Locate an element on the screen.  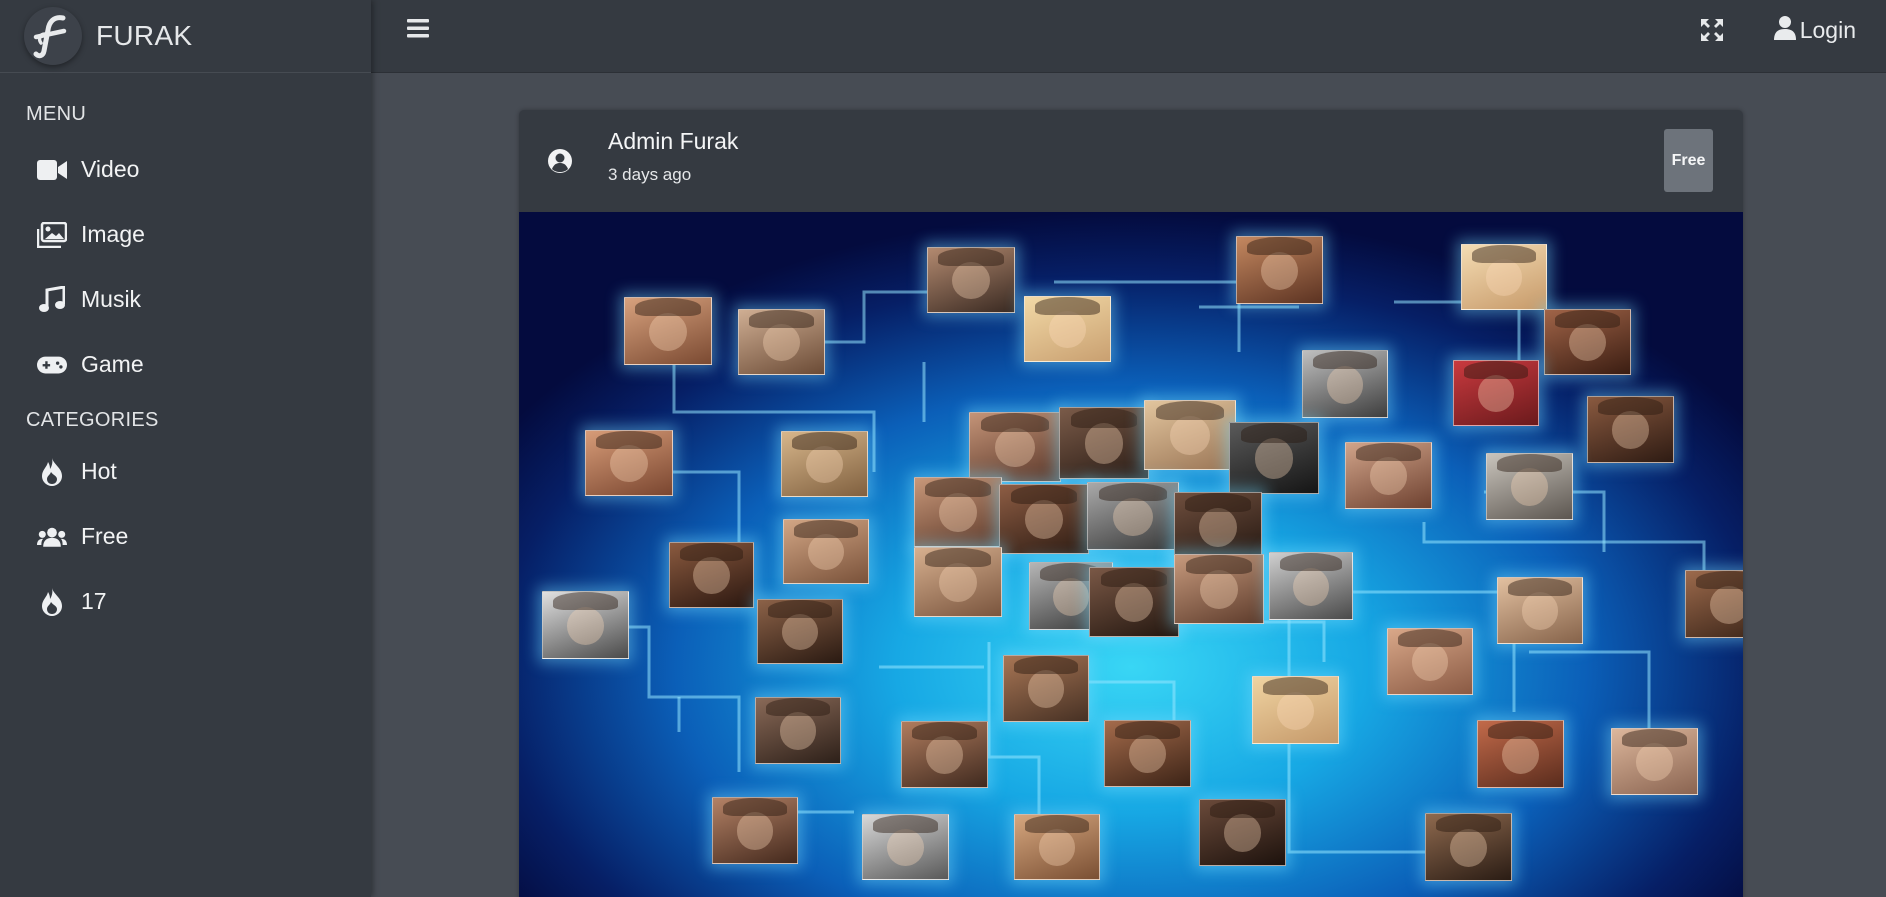
hamburger-menu-icon is located at coordinates (420, 30).